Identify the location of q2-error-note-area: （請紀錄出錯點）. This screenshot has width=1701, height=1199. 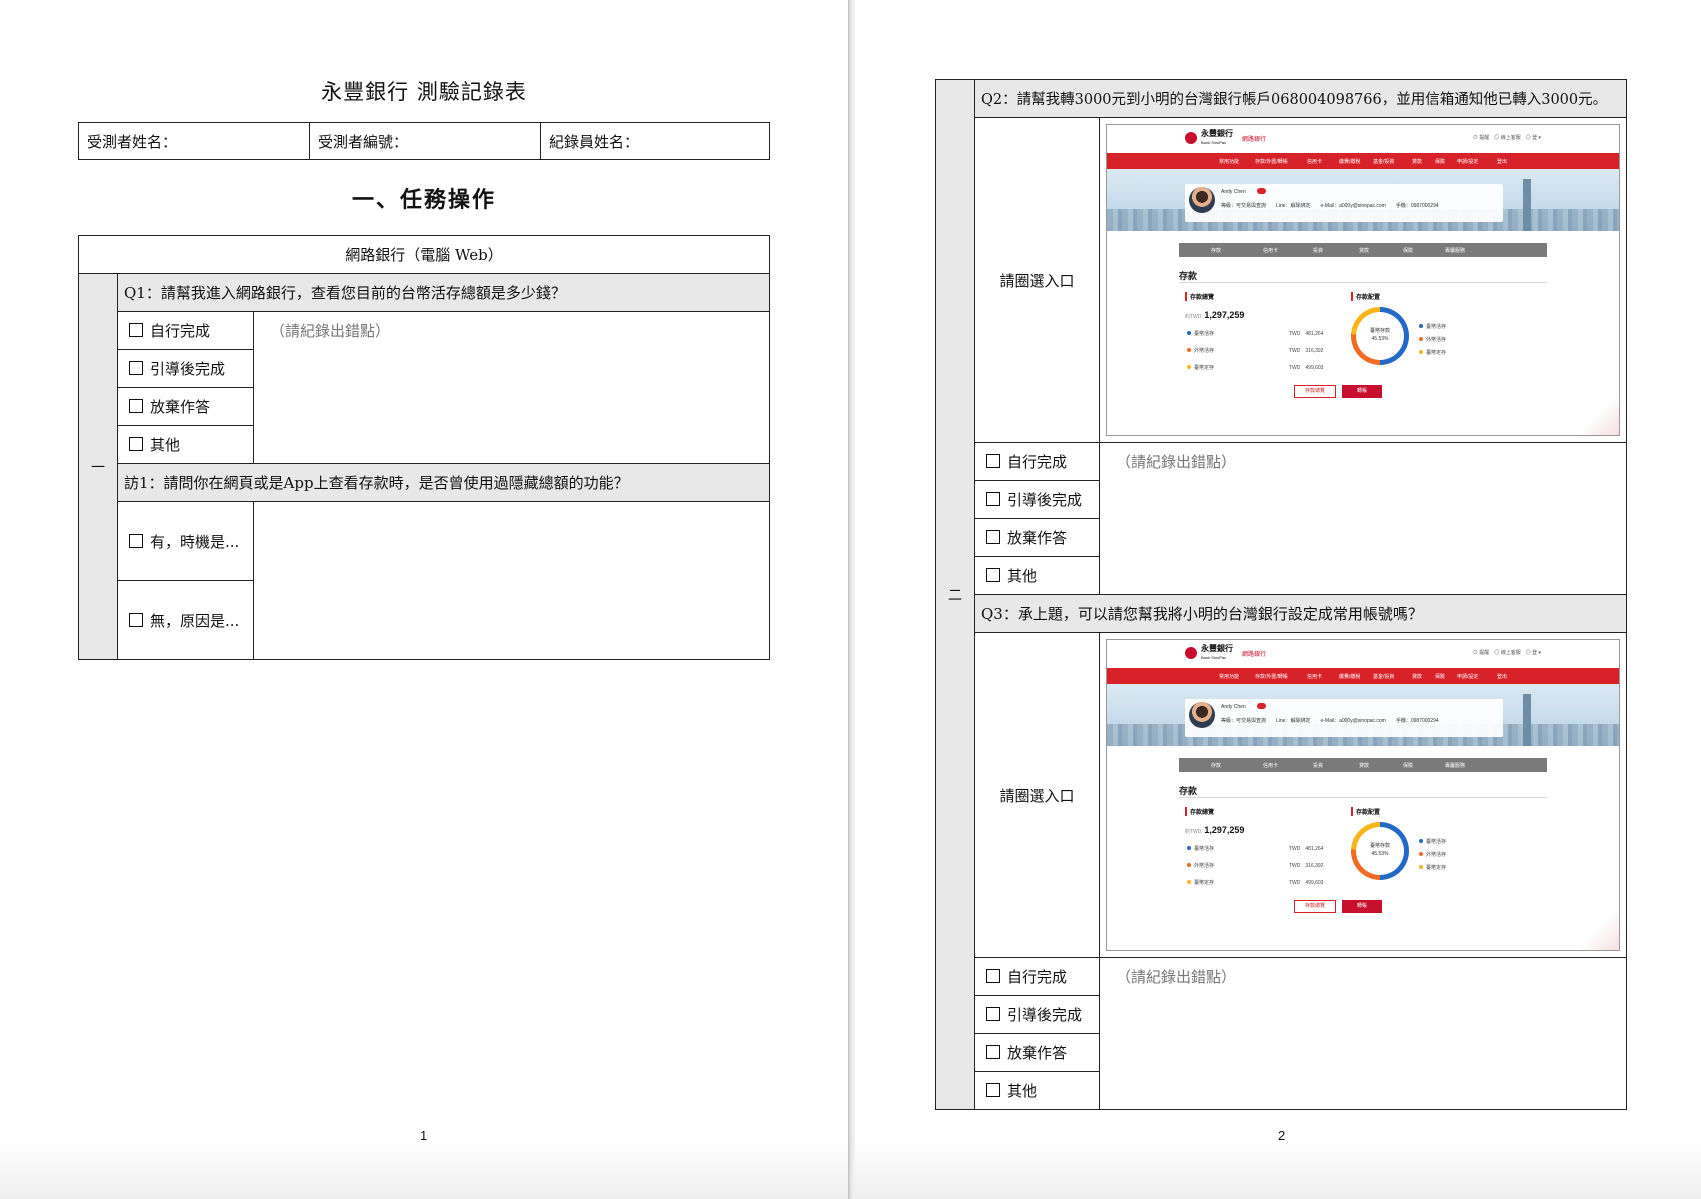
(1363, 518).